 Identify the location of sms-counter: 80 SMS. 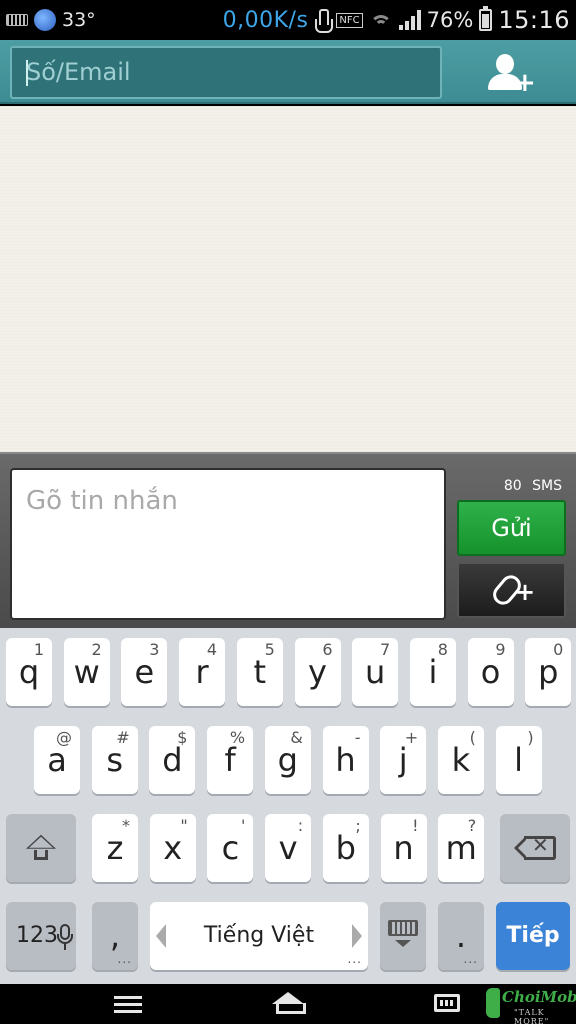
(532, 486).